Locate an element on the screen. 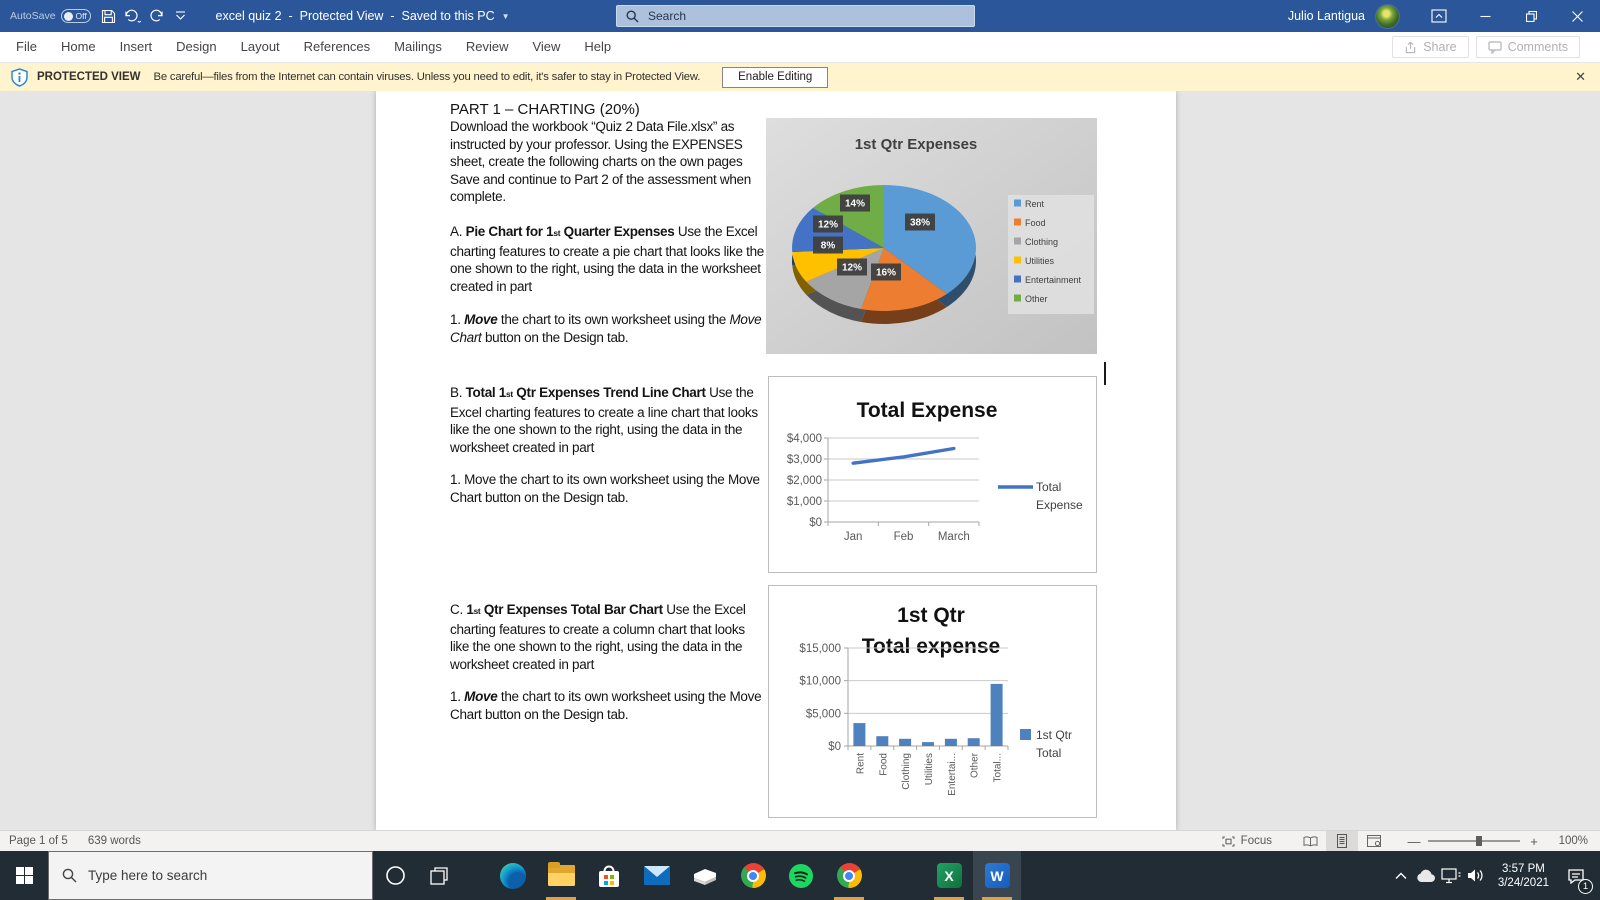  zoom-slider-thumb is located at coordinates (1479, 841).